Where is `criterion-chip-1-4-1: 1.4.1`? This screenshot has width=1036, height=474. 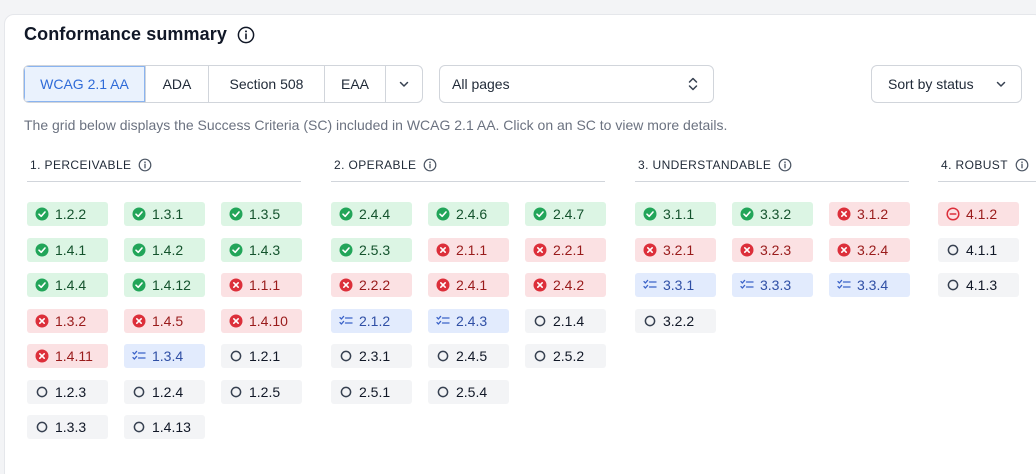
criterion-chip-1-4-1: 1.4.1 is located at coordinates (67, 249).